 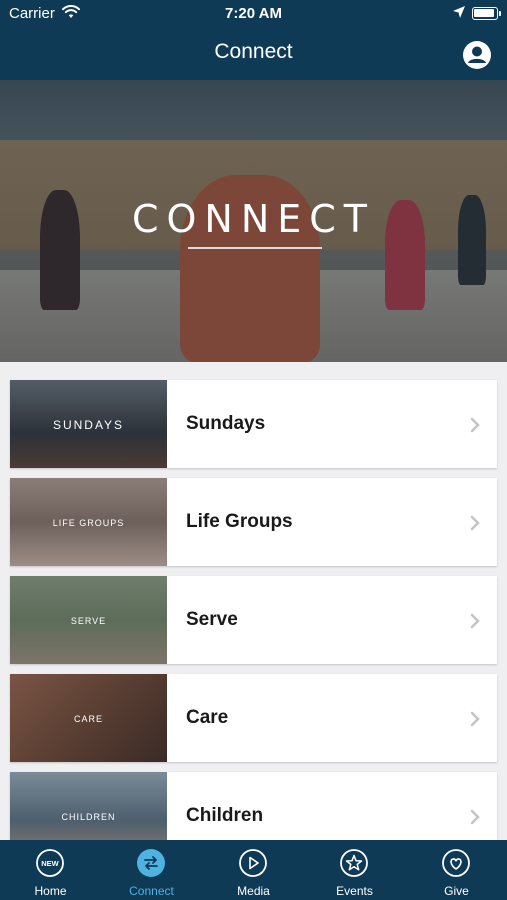 I want to click on thumbnail-label: SERVE, so click(x=88, y=621).